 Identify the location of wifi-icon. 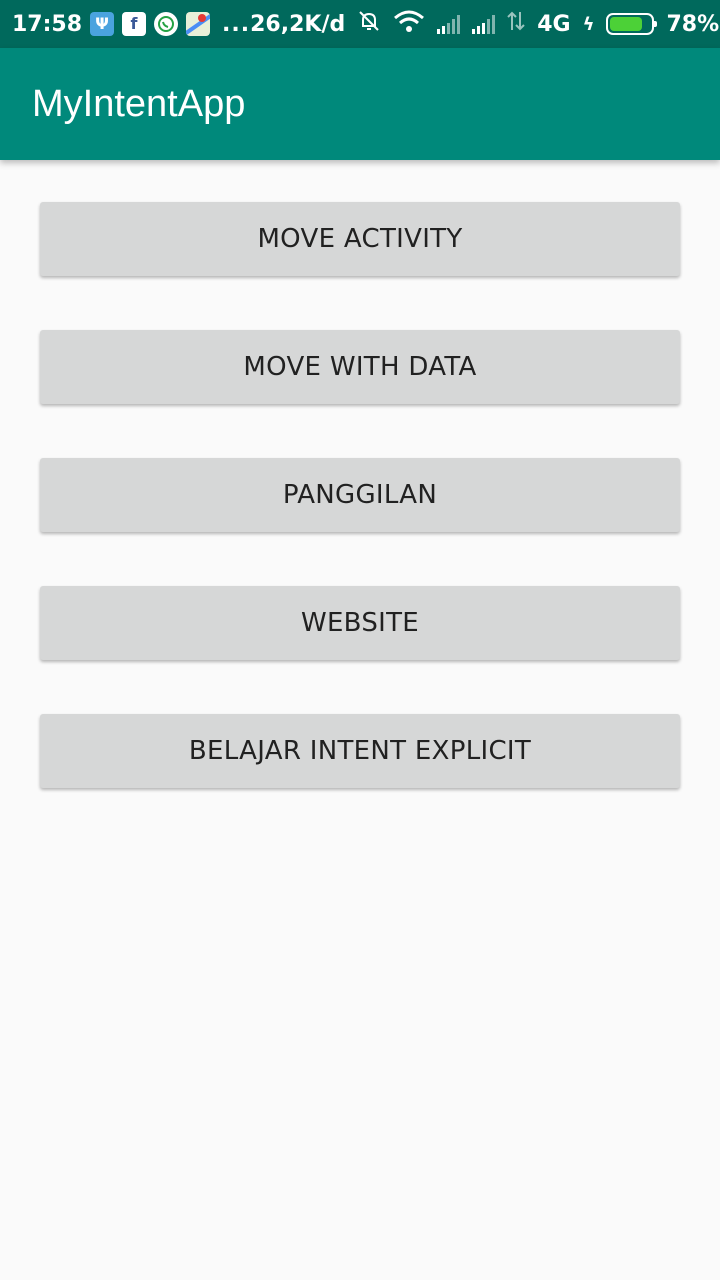
(409, 24).